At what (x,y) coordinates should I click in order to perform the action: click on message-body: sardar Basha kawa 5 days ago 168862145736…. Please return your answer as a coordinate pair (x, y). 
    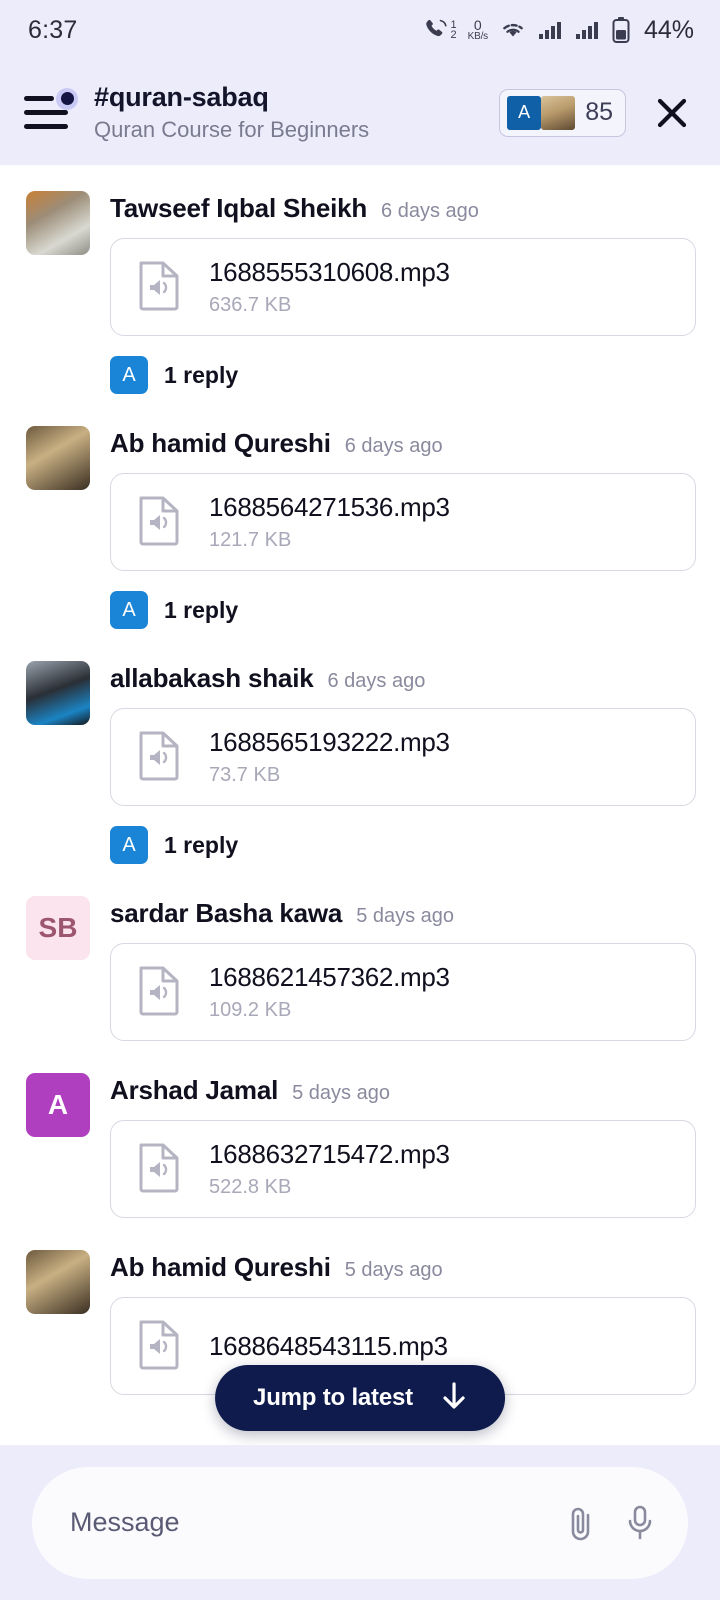
    Looking at the image, I should click on (393, 962).